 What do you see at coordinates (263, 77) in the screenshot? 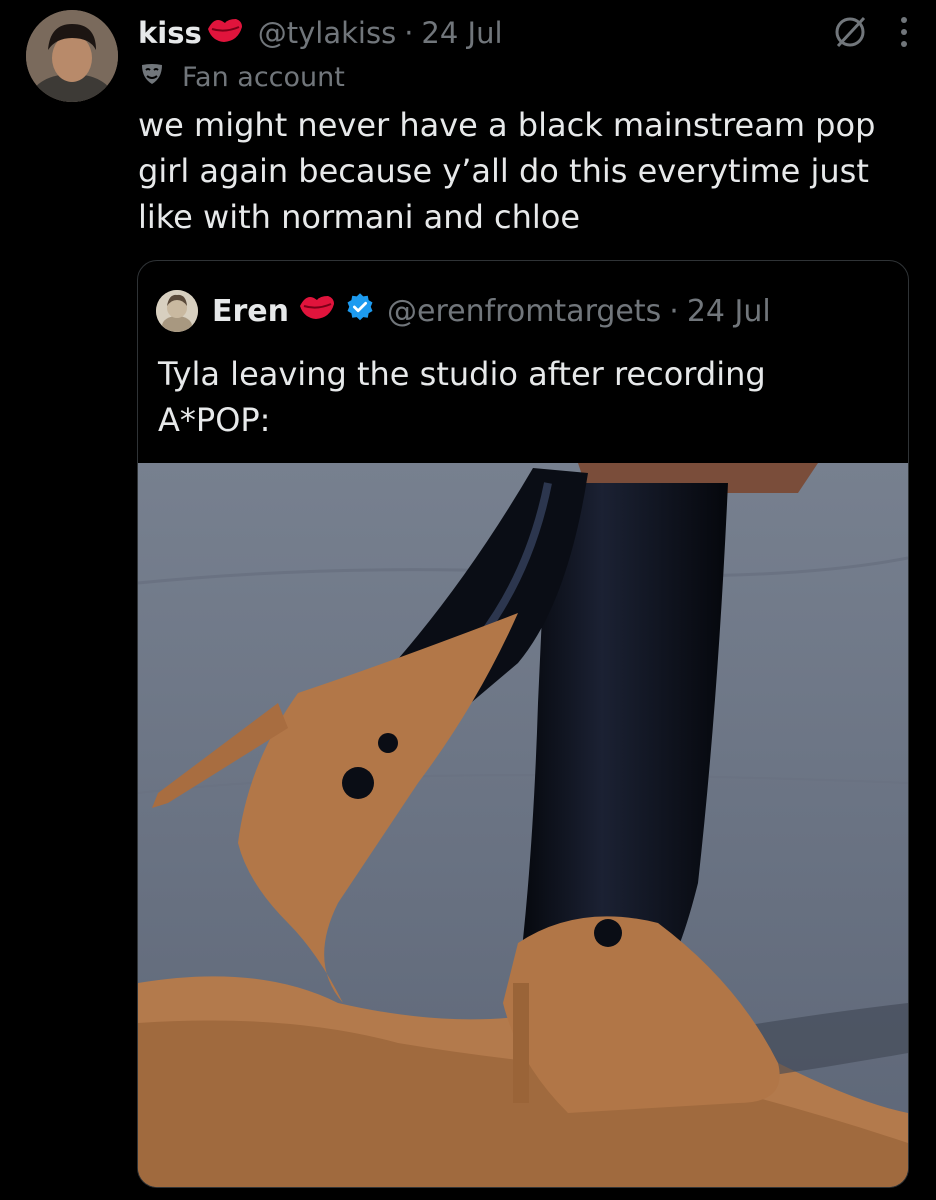
I see `account-label-text: Fan account` at bounding box center [263, 77].